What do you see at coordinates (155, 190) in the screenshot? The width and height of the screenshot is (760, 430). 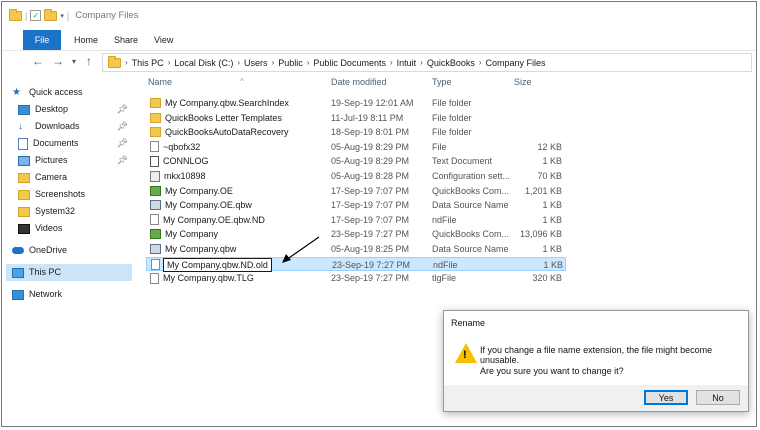 I see `quickbooks-company-icon` at bounding box center [155, 190].